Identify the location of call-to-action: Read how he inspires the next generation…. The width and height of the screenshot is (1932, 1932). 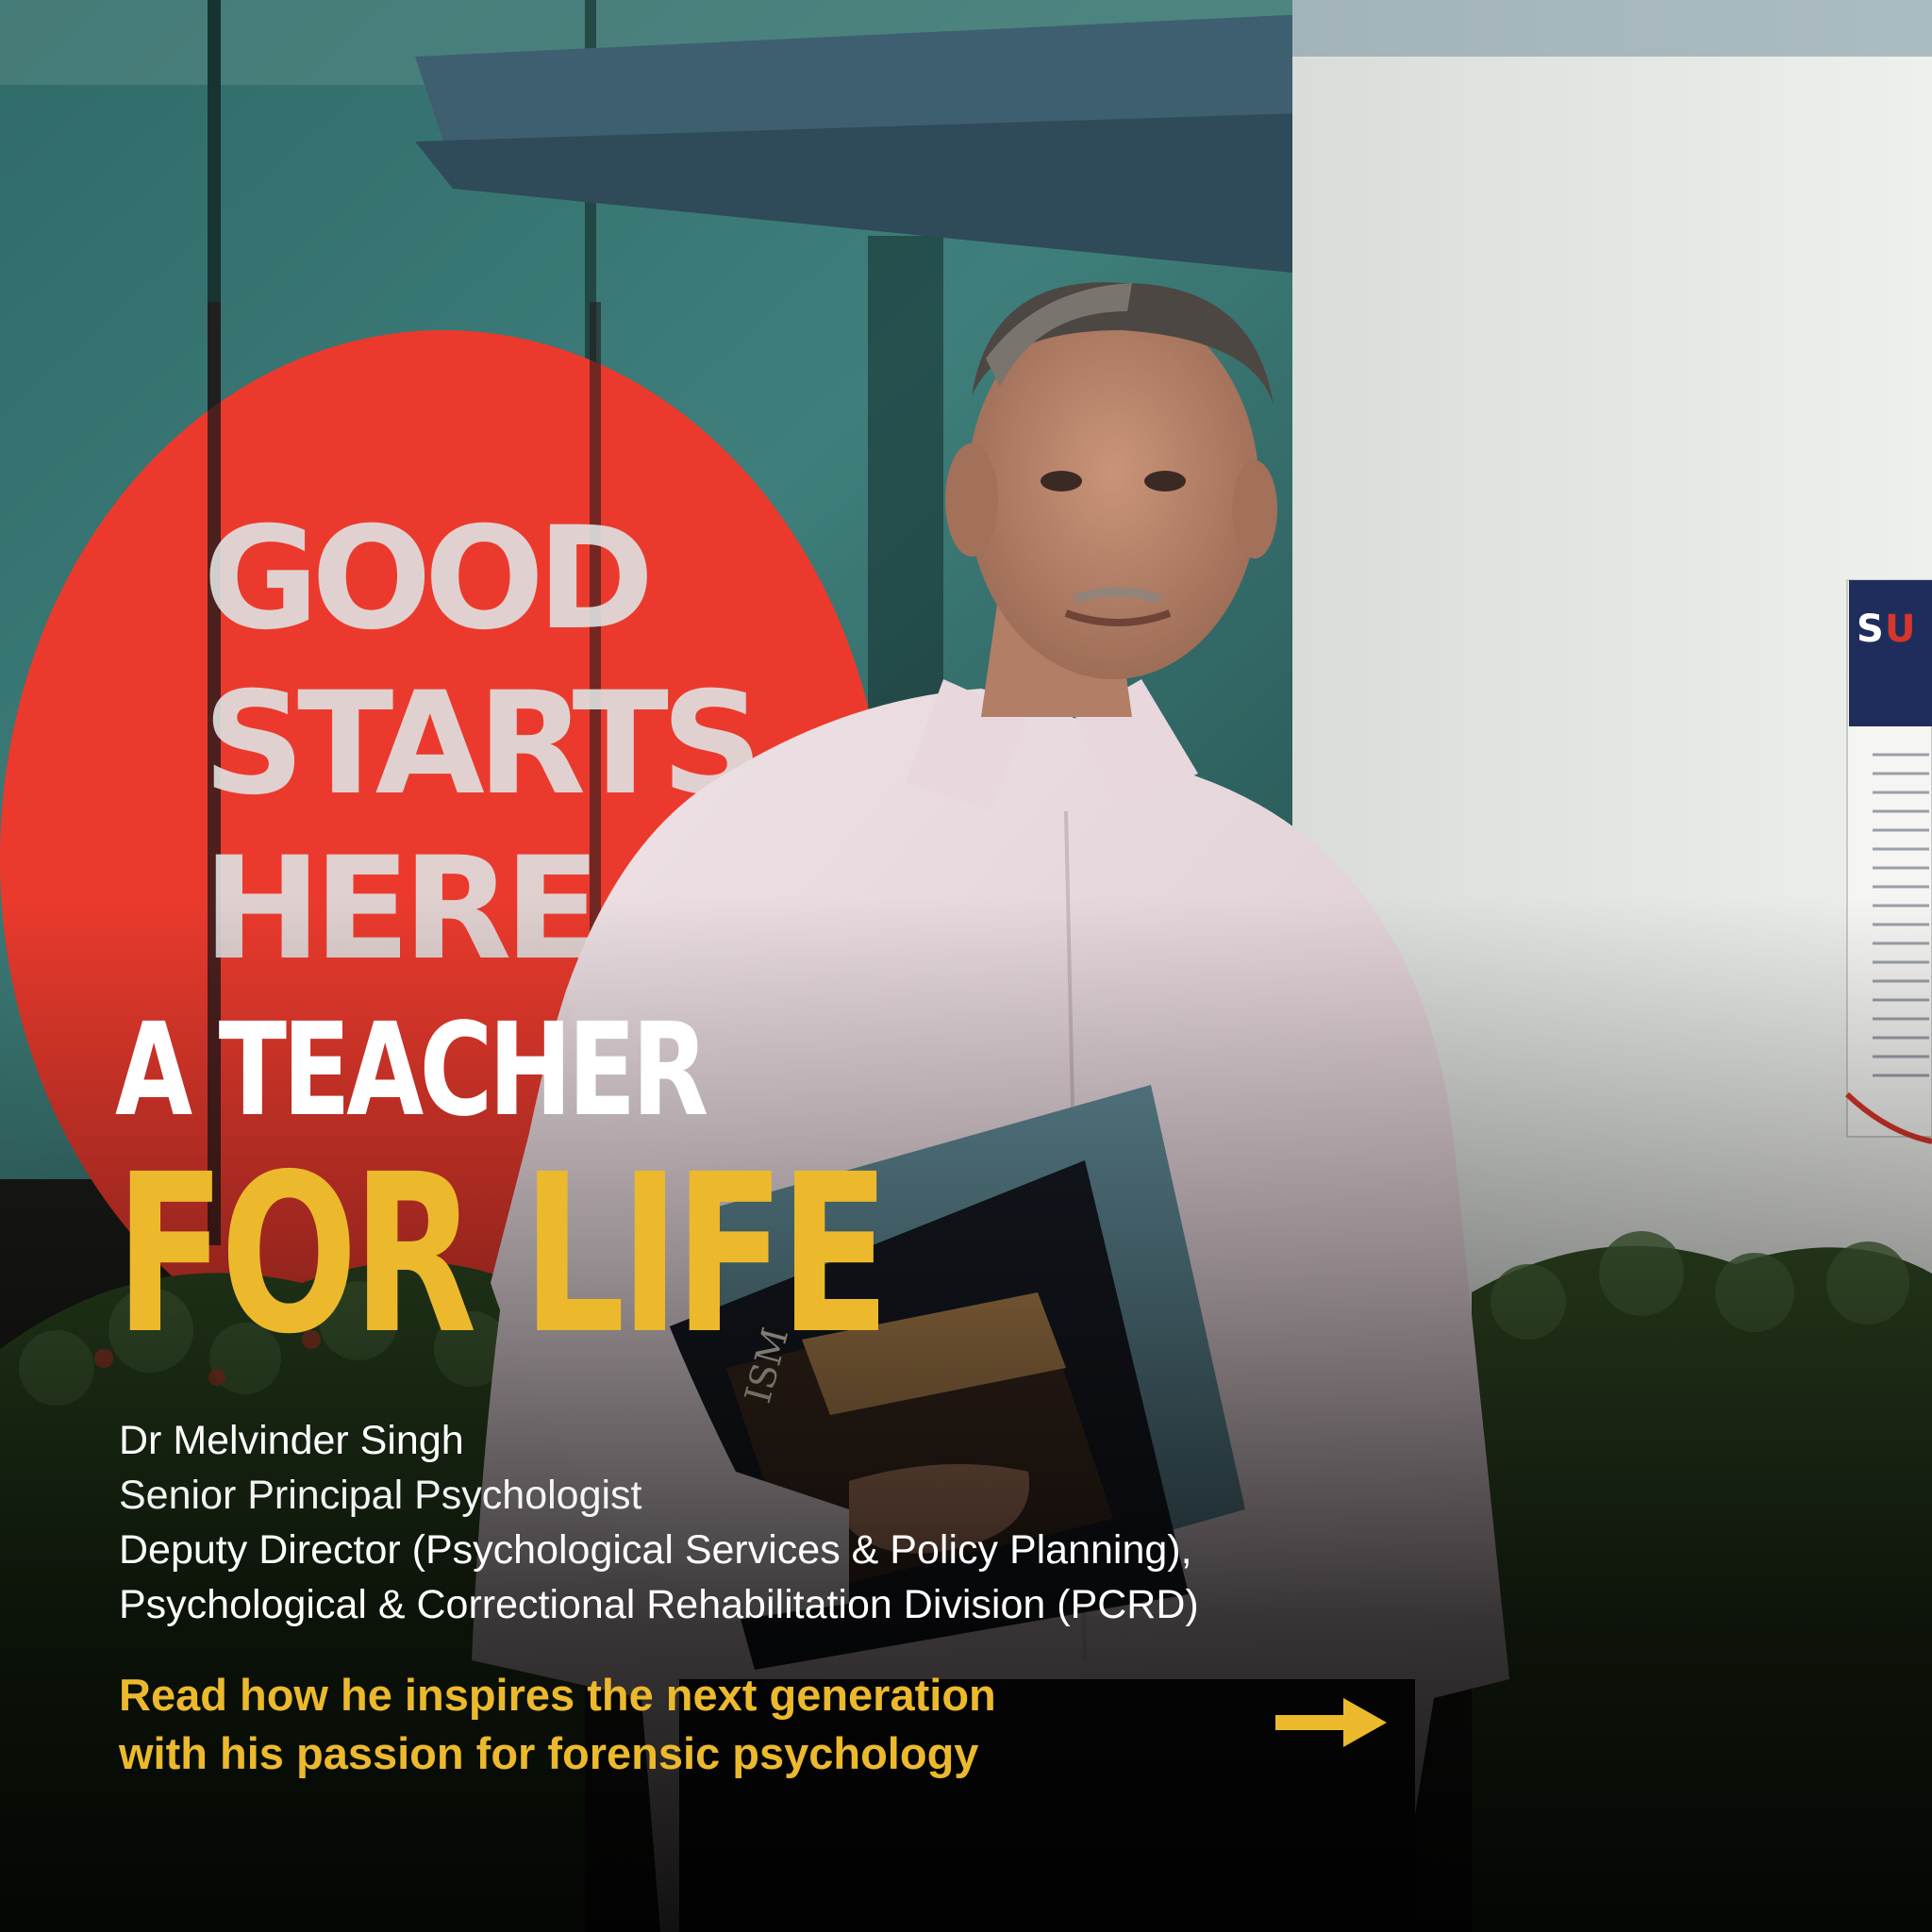
(557, 1724).